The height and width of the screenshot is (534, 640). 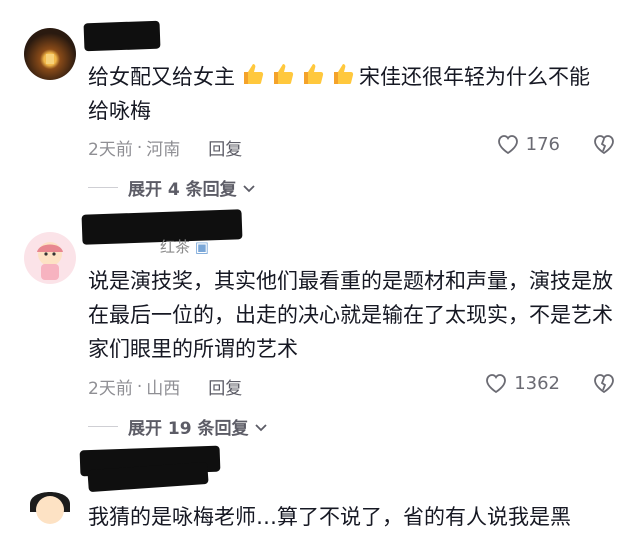 I want to click on comment-text: 我猜的是咏梅老师…算了不说了，省的有人说我是黑, so click(x=329, y=517).